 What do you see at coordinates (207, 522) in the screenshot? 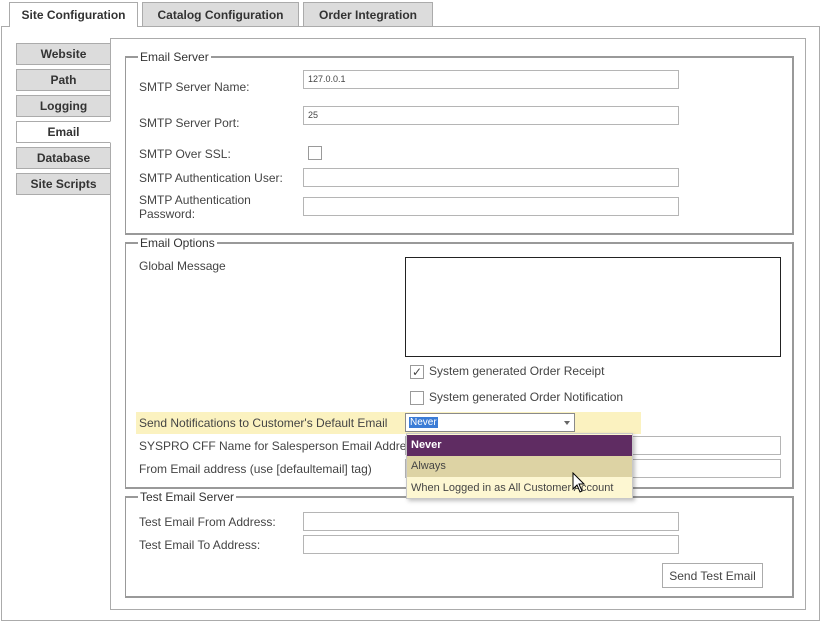
I see `test-from-address-label: Test Email From Address:` at bounding box center [207, 522].